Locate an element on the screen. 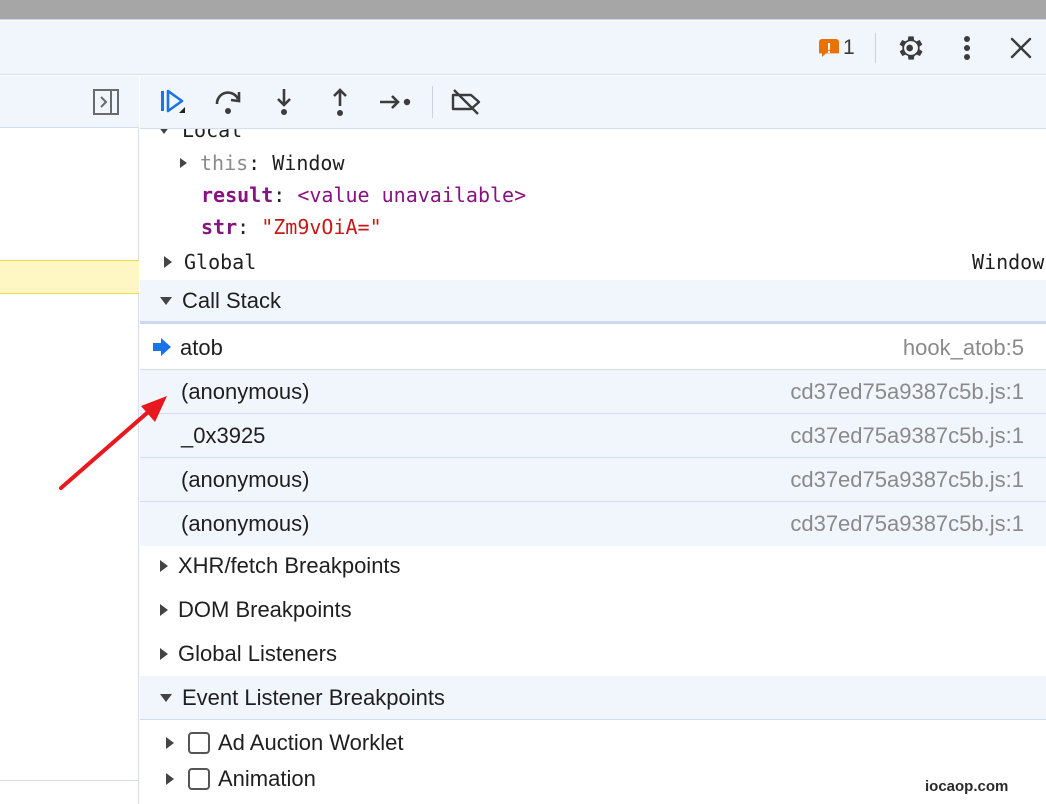 This screenshot has height=804, width=1046. scope-global-label: Global is located at coordinates (220, 262).